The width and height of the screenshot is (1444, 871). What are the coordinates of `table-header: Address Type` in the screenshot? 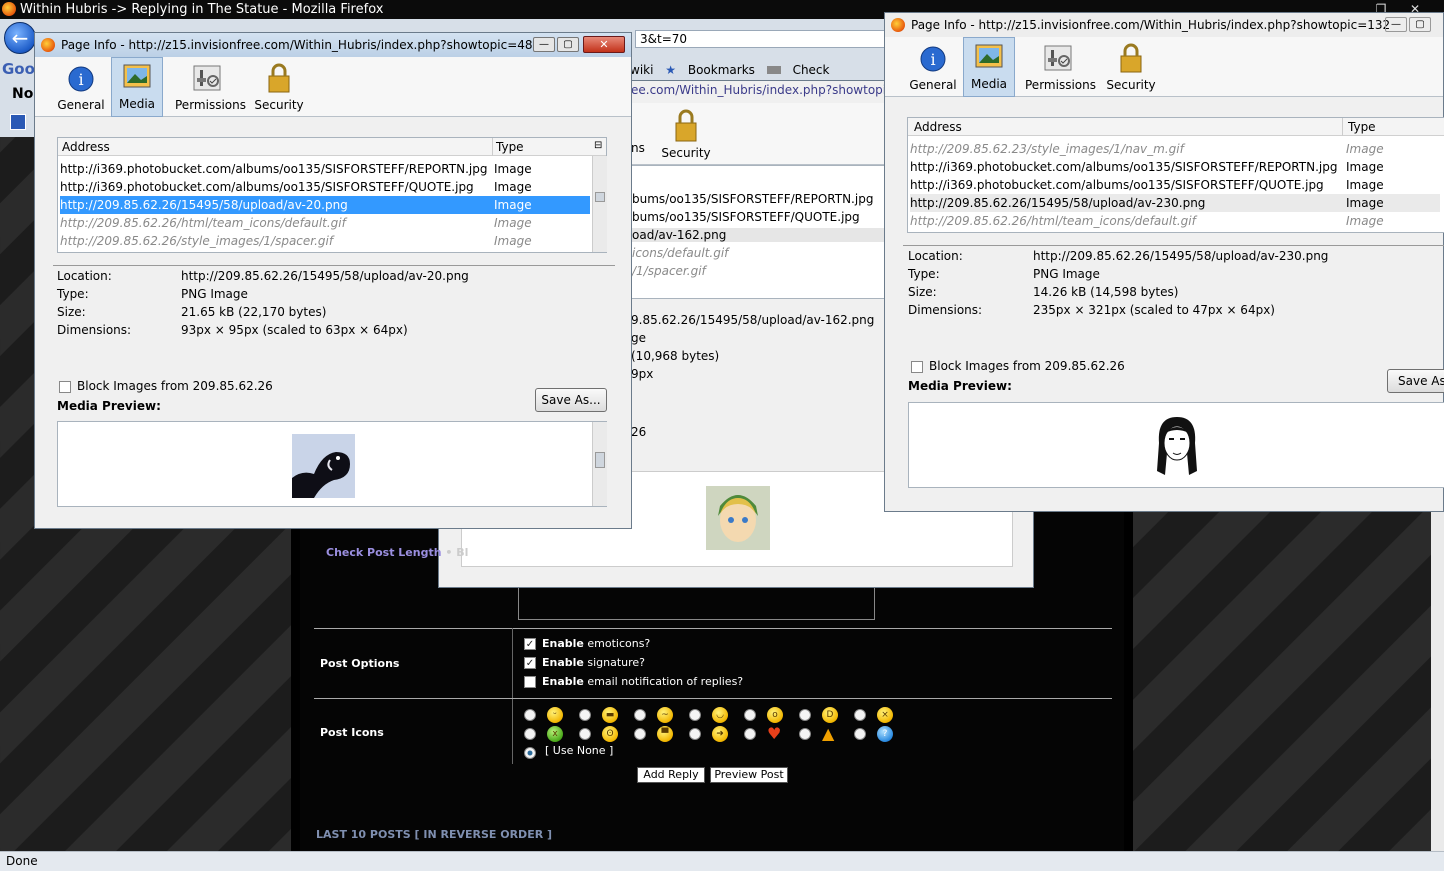 It's located at (1176, 127).